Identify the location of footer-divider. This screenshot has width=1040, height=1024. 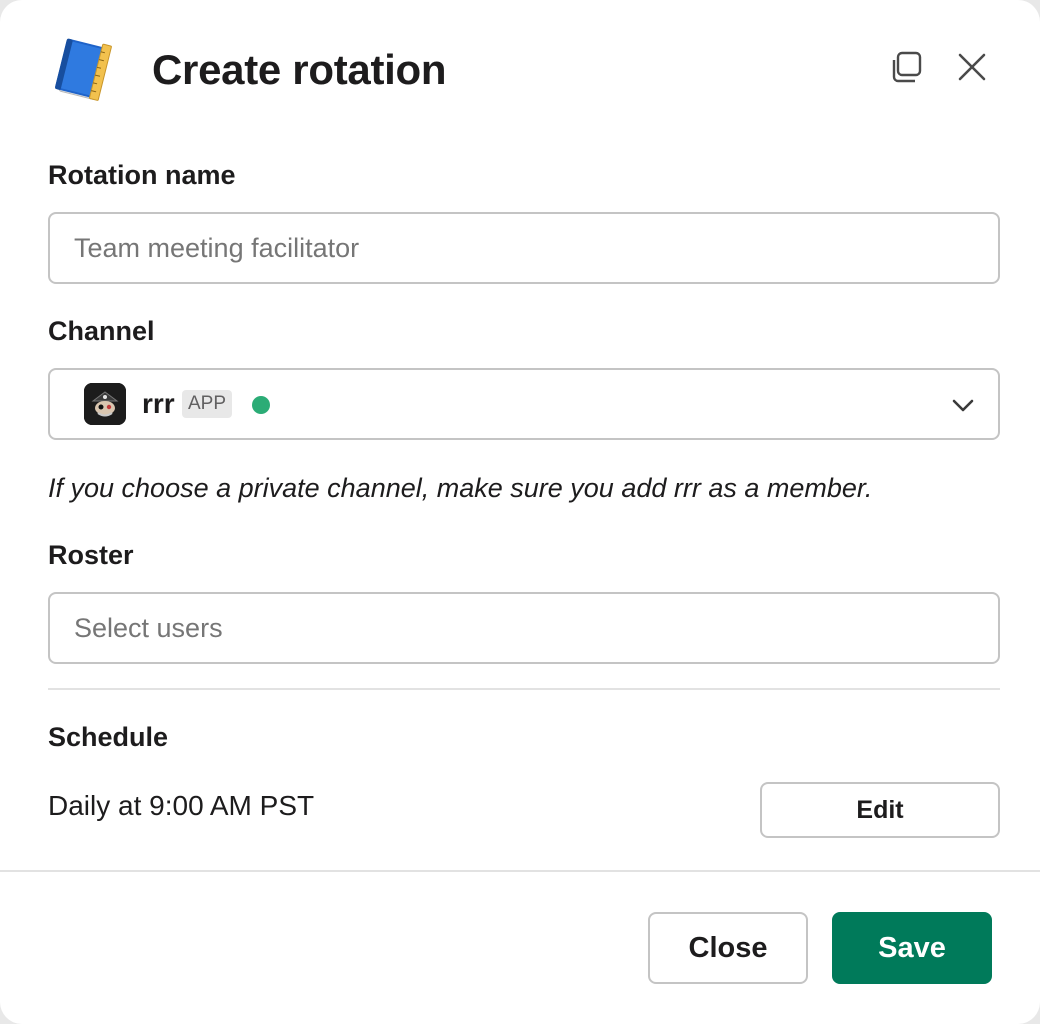
(520, 871).